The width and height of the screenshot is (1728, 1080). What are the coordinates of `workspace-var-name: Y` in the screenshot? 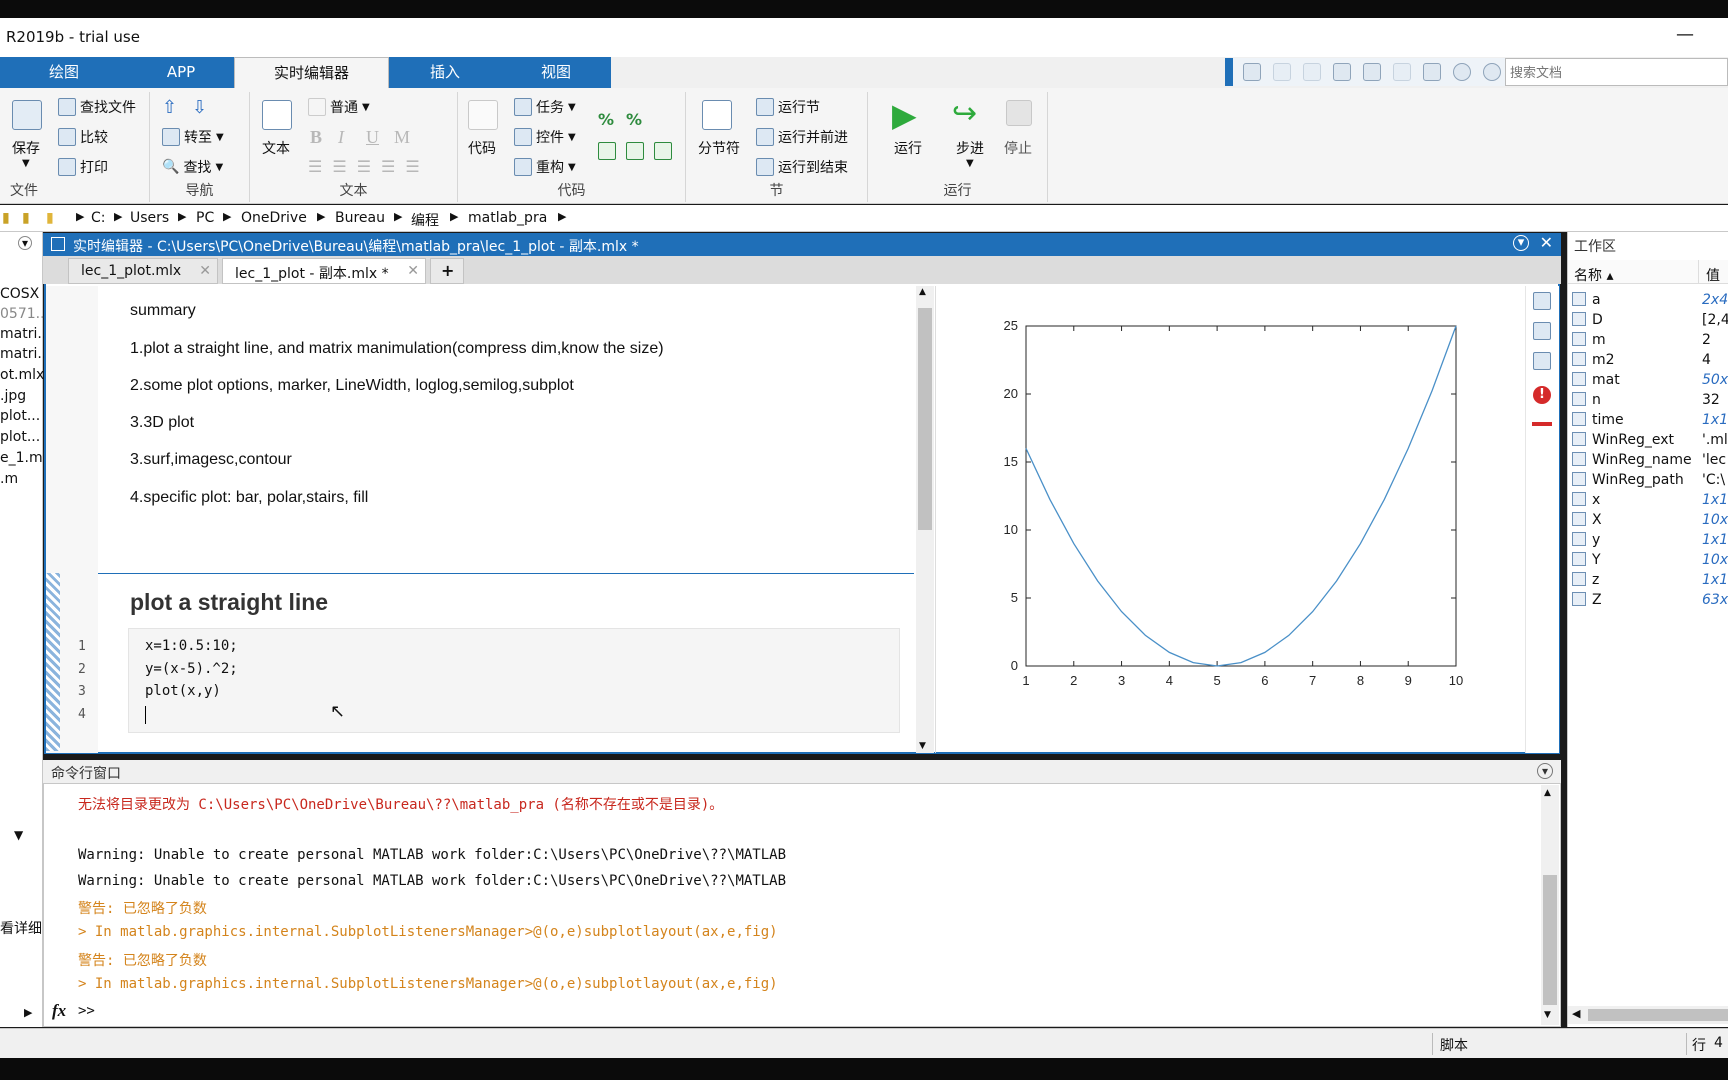 It's located at (1586, 560).